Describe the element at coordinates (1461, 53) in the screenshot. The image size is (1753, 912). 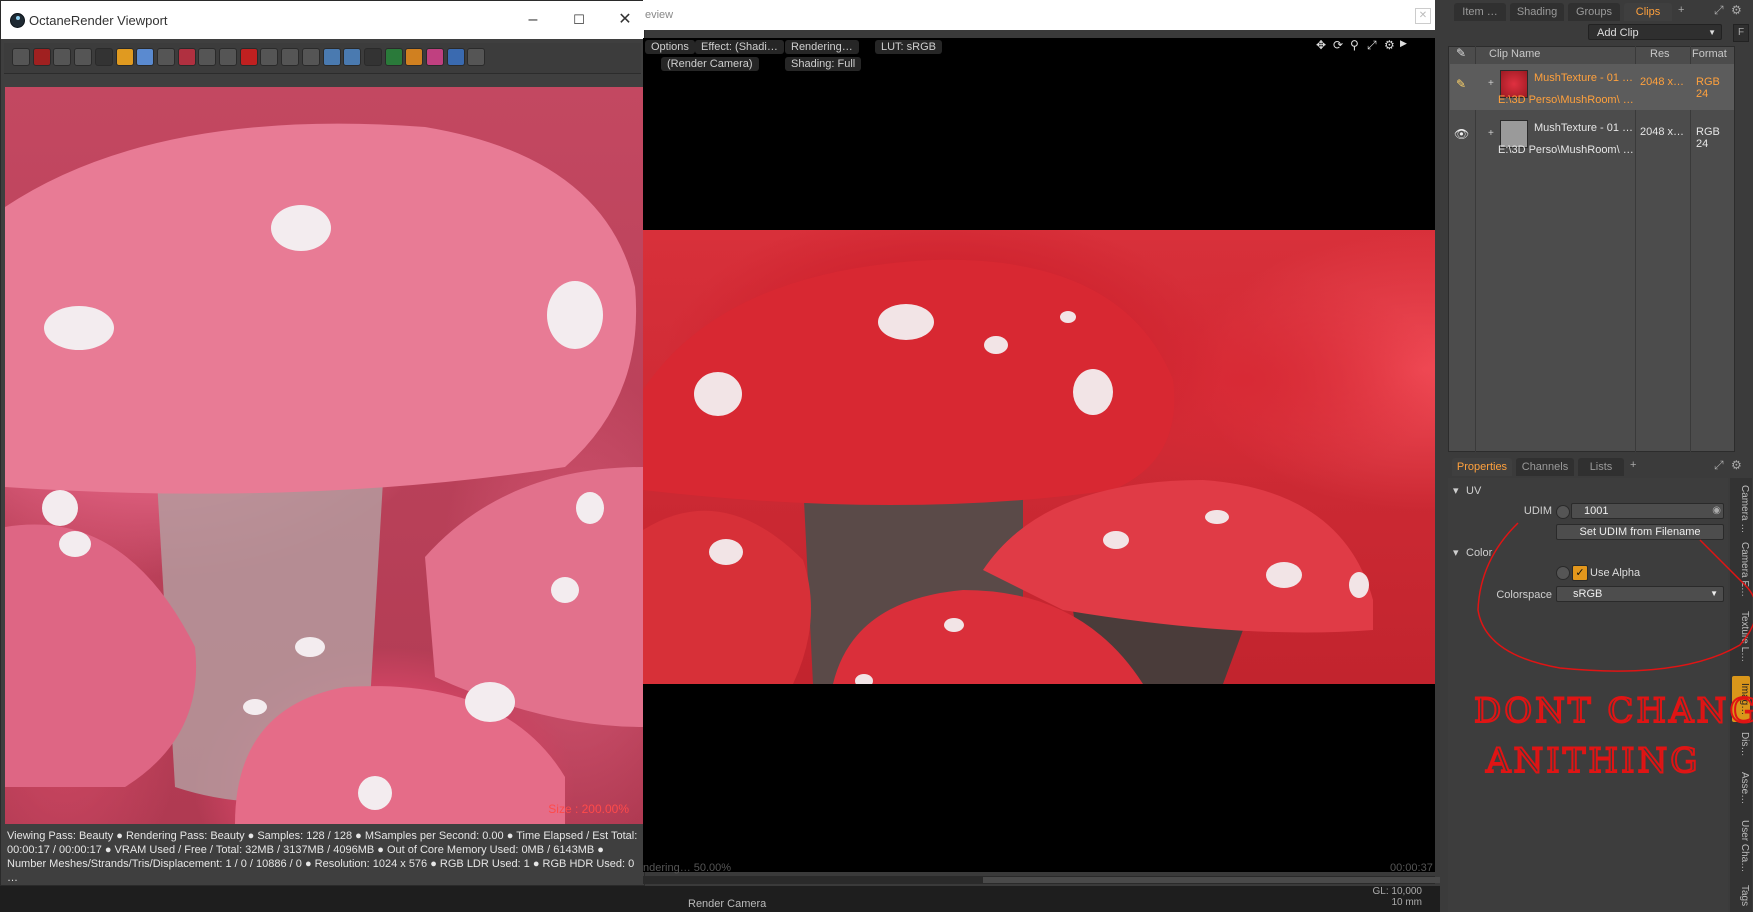
I see `brush-header-icon: ✎` at that location.